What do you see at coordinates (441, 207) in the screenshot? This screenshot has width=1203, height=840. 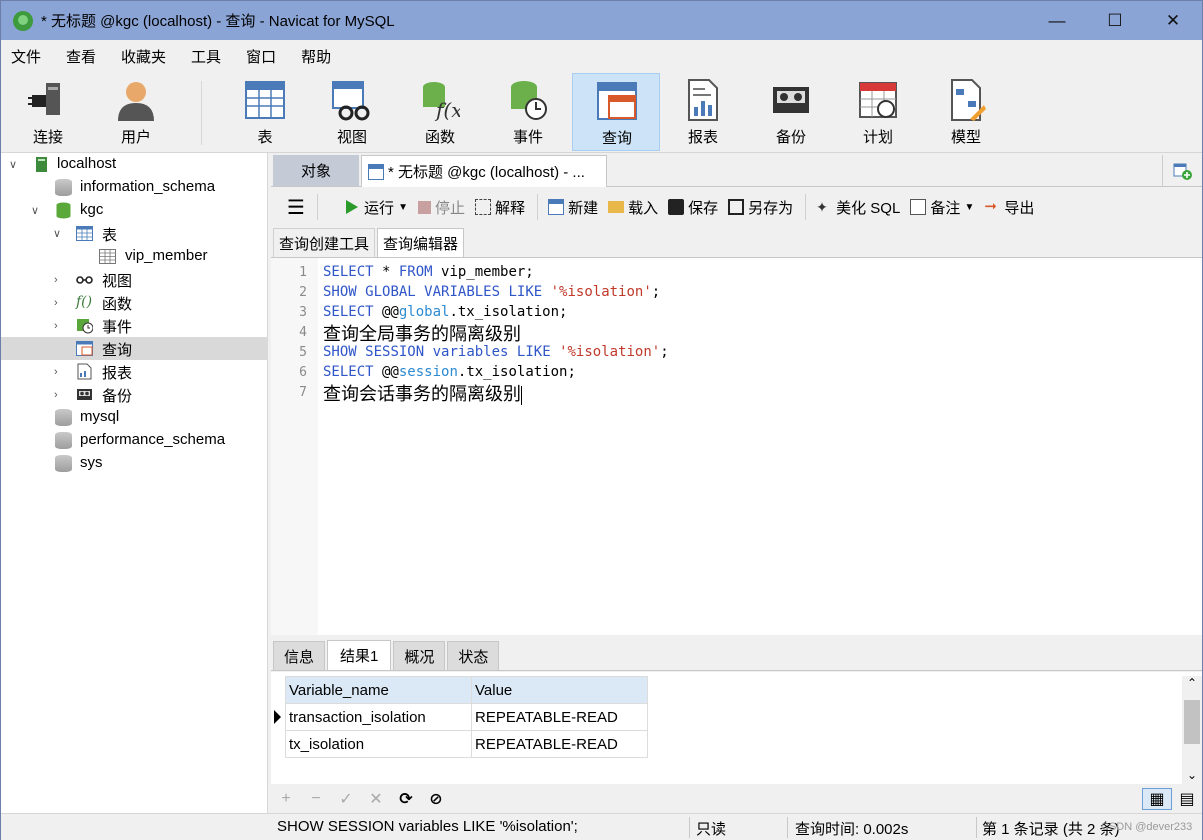 I see `stop-button: 停止` at bounding box center [441, 207].